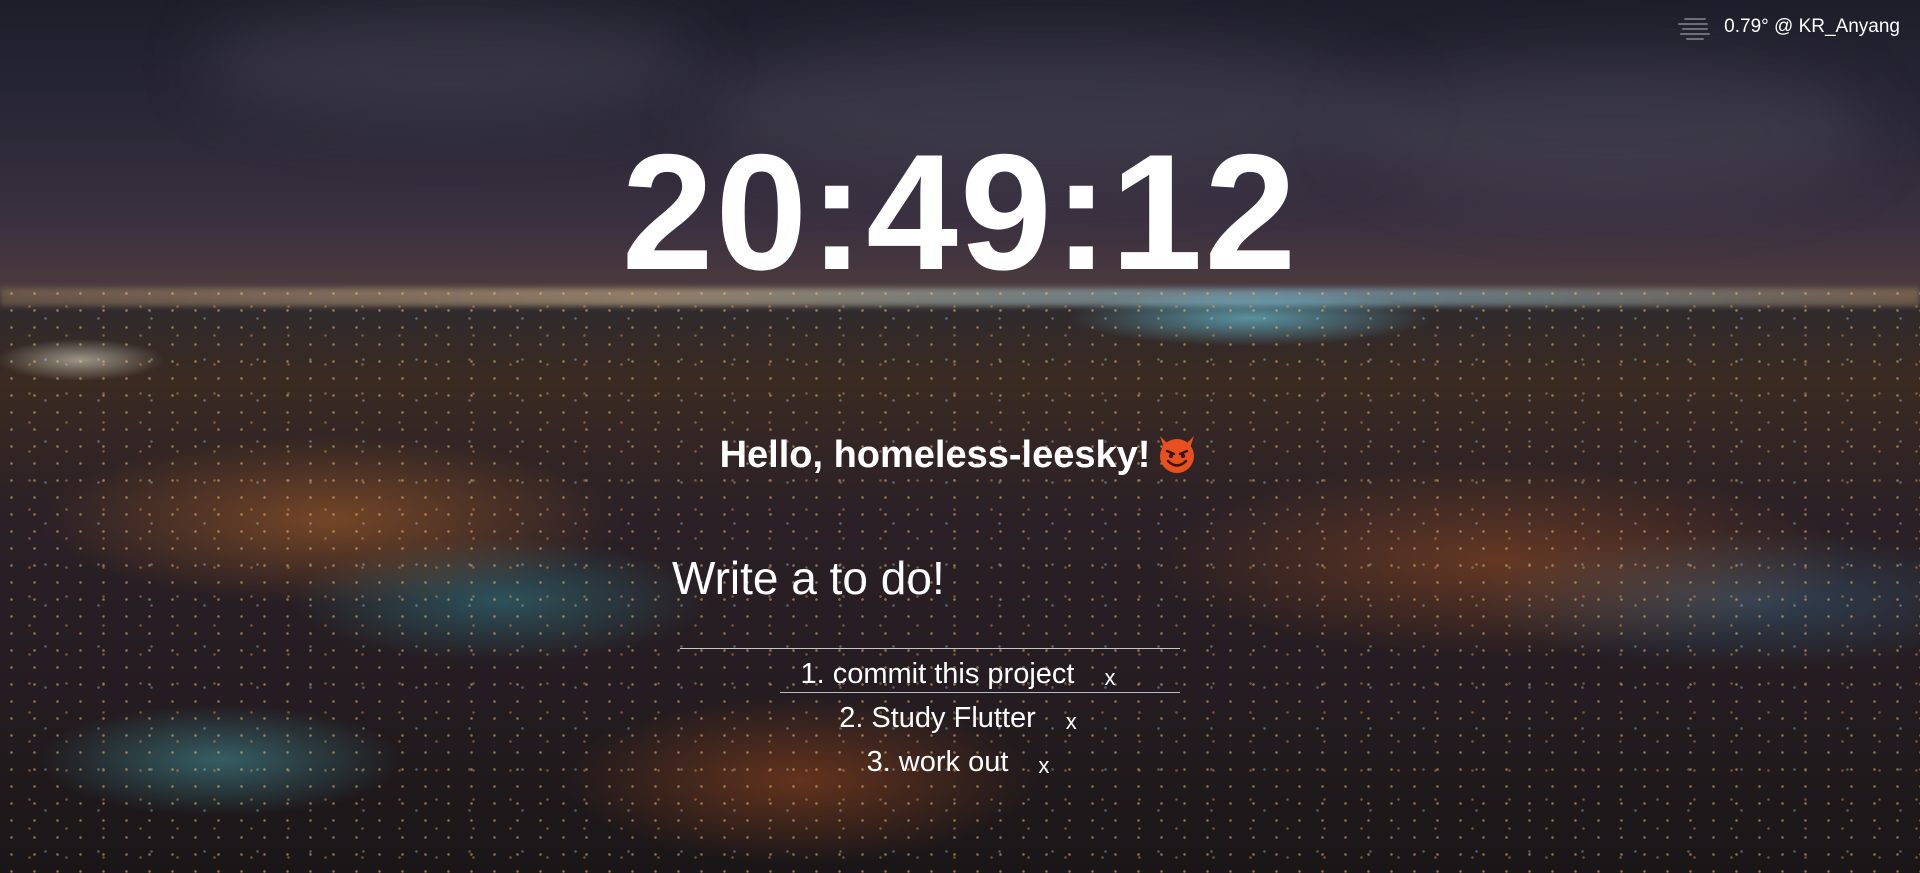  I want to click on todo-index: 3., so click(878, 762).